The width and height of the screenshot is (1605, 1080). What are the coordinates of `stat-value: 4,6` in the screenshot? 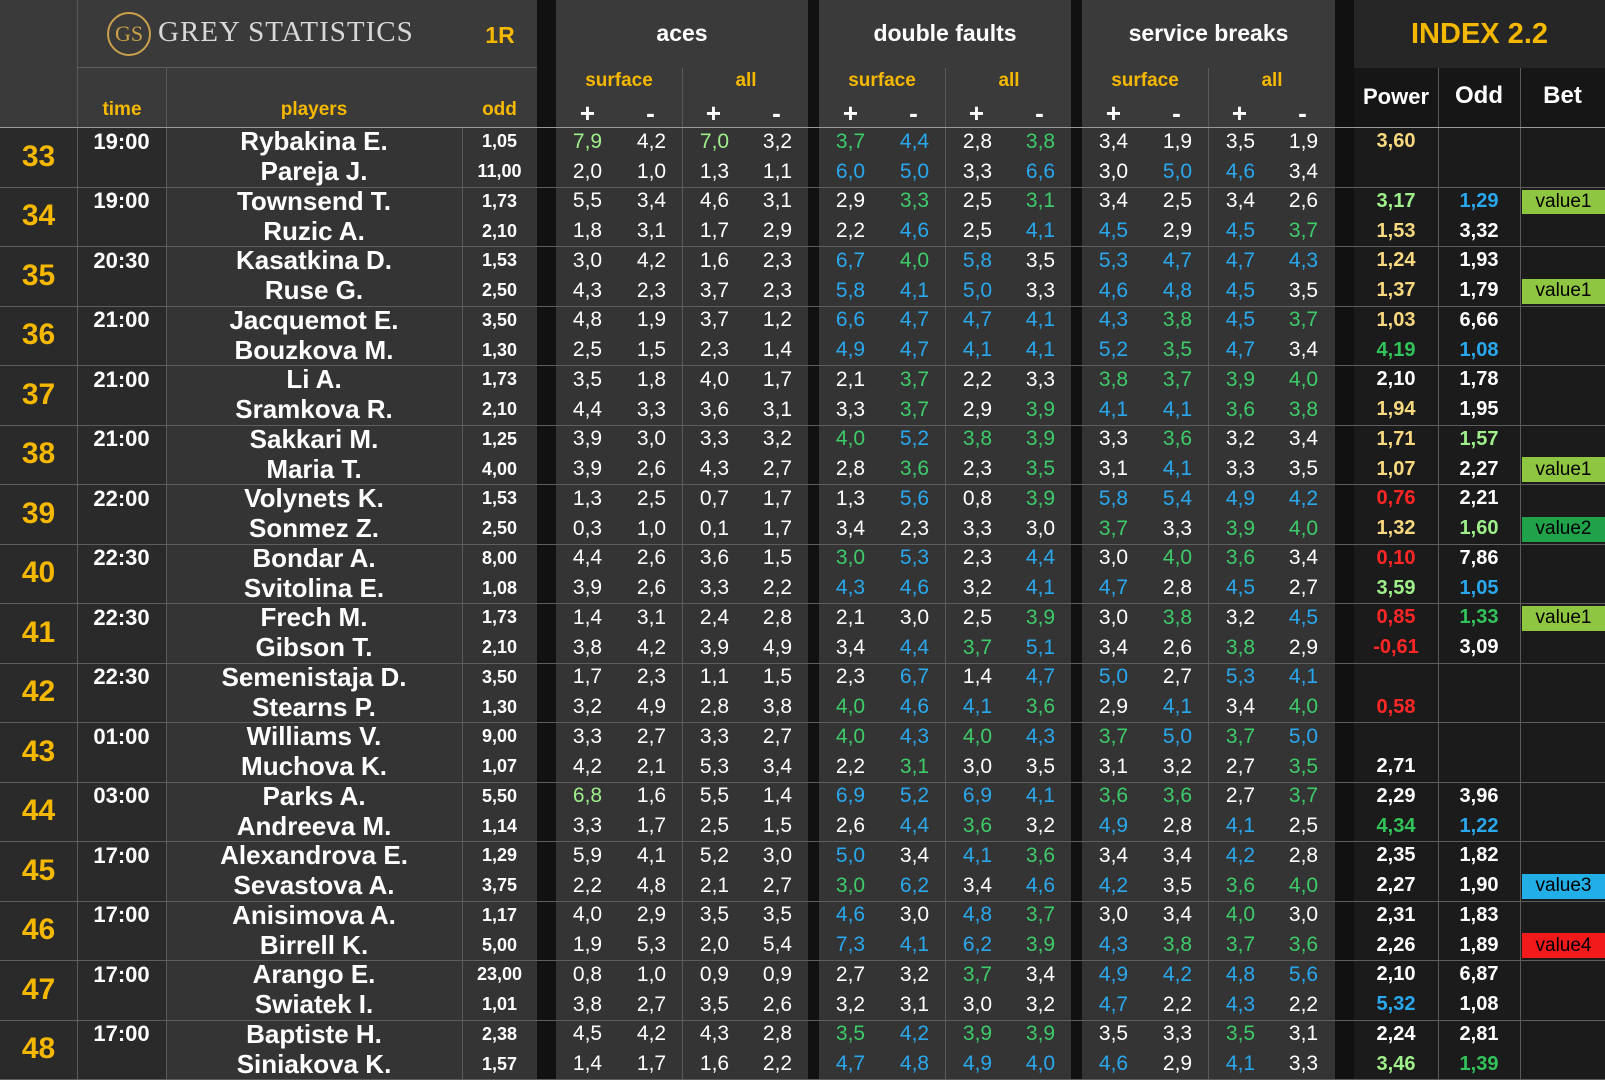 It's located at (914, 588).